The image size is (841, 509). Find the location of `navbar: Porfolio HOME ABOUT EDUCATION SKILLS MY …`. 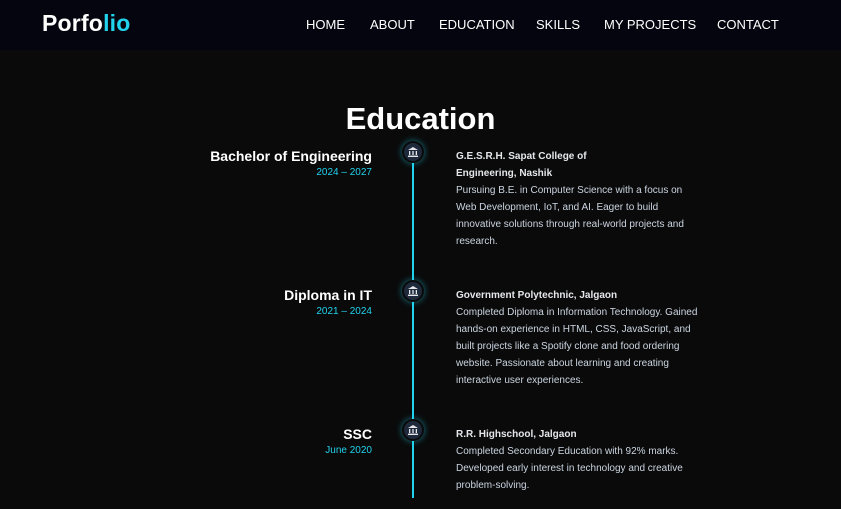

navbar: Porfolio HOME ABOUT EDUCATION SKILLS MY … is located at coordinates (420, 25).